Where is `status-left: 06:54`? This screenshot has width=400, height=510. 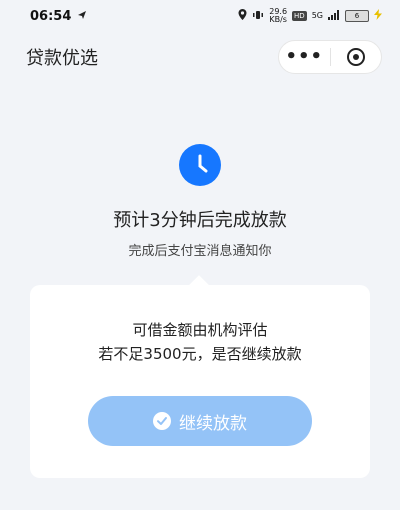
status-left: 06:54 is located at coordinates (58, 16).